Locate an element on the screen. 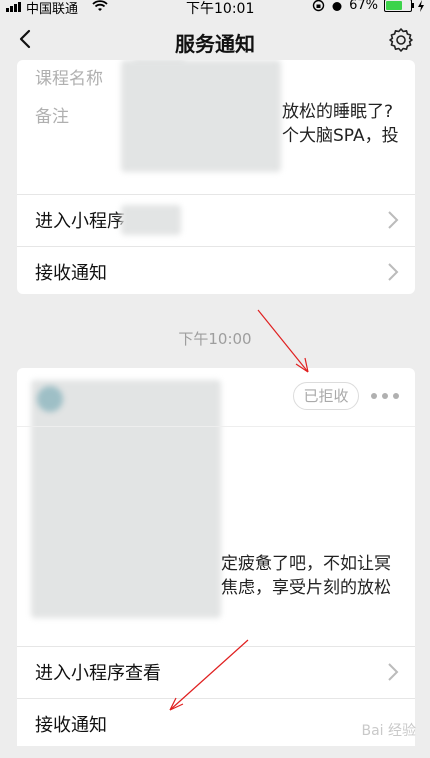 The image size is (430, 758). receive-notification-row-2: 接收通知 is located at coordinates (216, 722).